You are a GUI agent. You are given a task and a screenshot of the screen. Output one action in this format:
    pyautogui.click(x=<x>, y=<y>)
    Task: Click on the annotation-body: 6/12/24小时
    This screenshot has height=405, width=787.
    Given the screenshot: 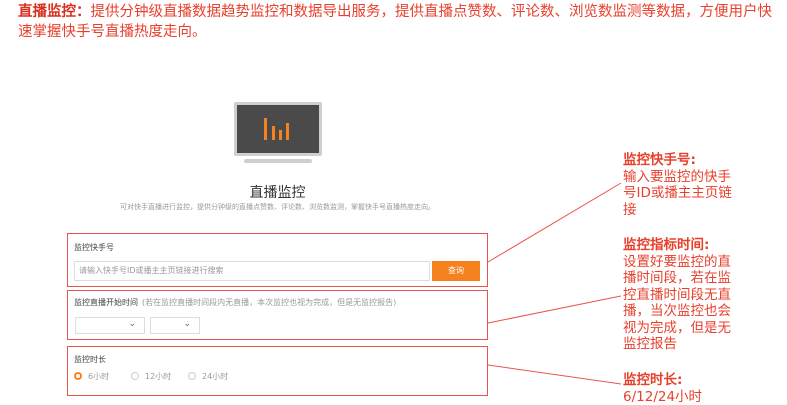 What is the action you would take?
    pyautogui.click(x=683, y=397)
    